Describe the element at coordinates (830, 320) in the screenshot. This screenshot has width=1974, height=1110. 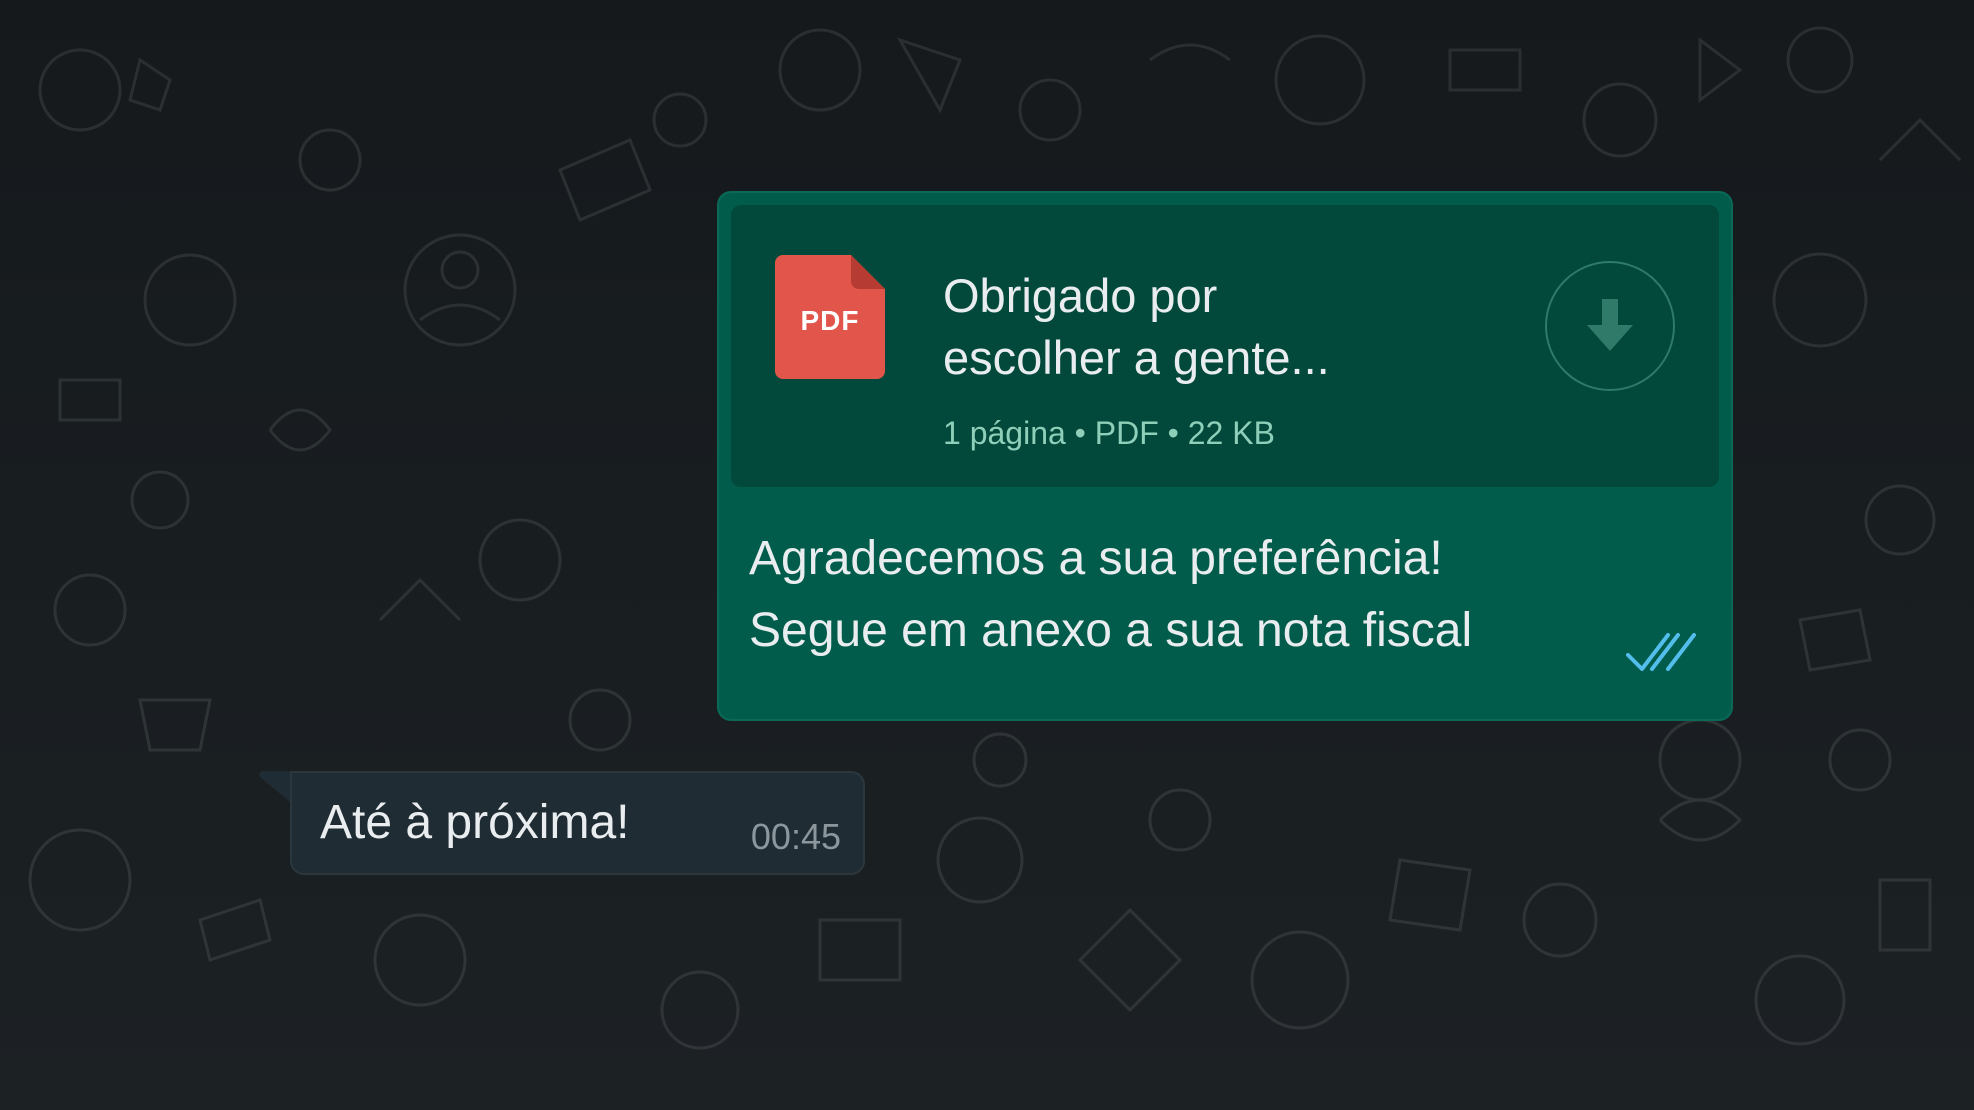
I see `pdf-badge-label: PDF` at that location.